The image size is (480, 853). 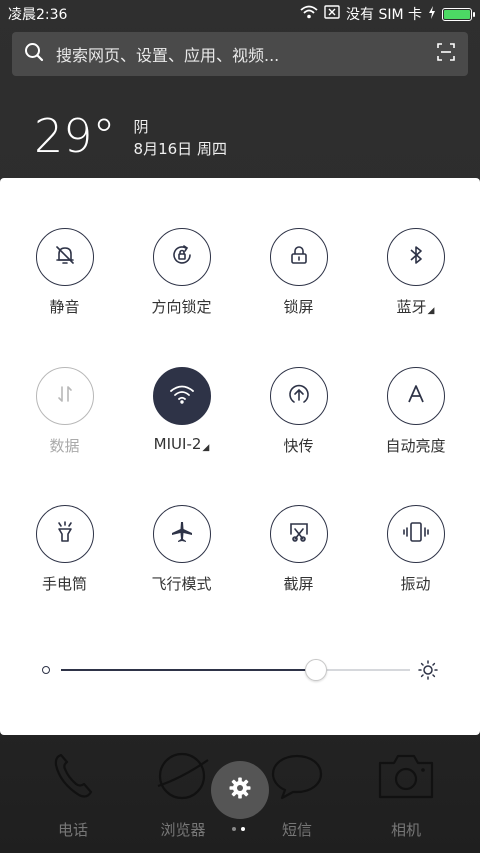 What do you see at coordinates (411, 307) in the screenshot?
I see `toggle-bluetooth-text: 蓝牙` at bounding box center [411, 307].